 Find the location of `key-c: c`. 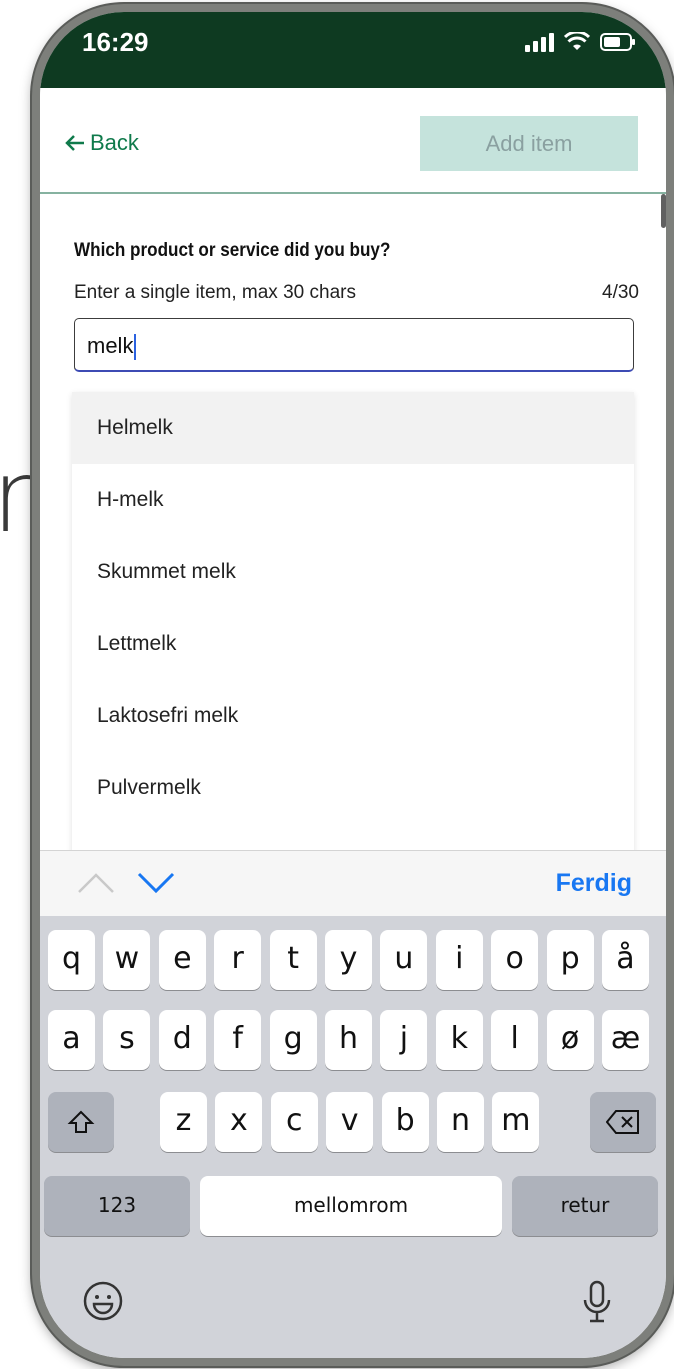

key-c: c is located at coordinates (294, 1122).